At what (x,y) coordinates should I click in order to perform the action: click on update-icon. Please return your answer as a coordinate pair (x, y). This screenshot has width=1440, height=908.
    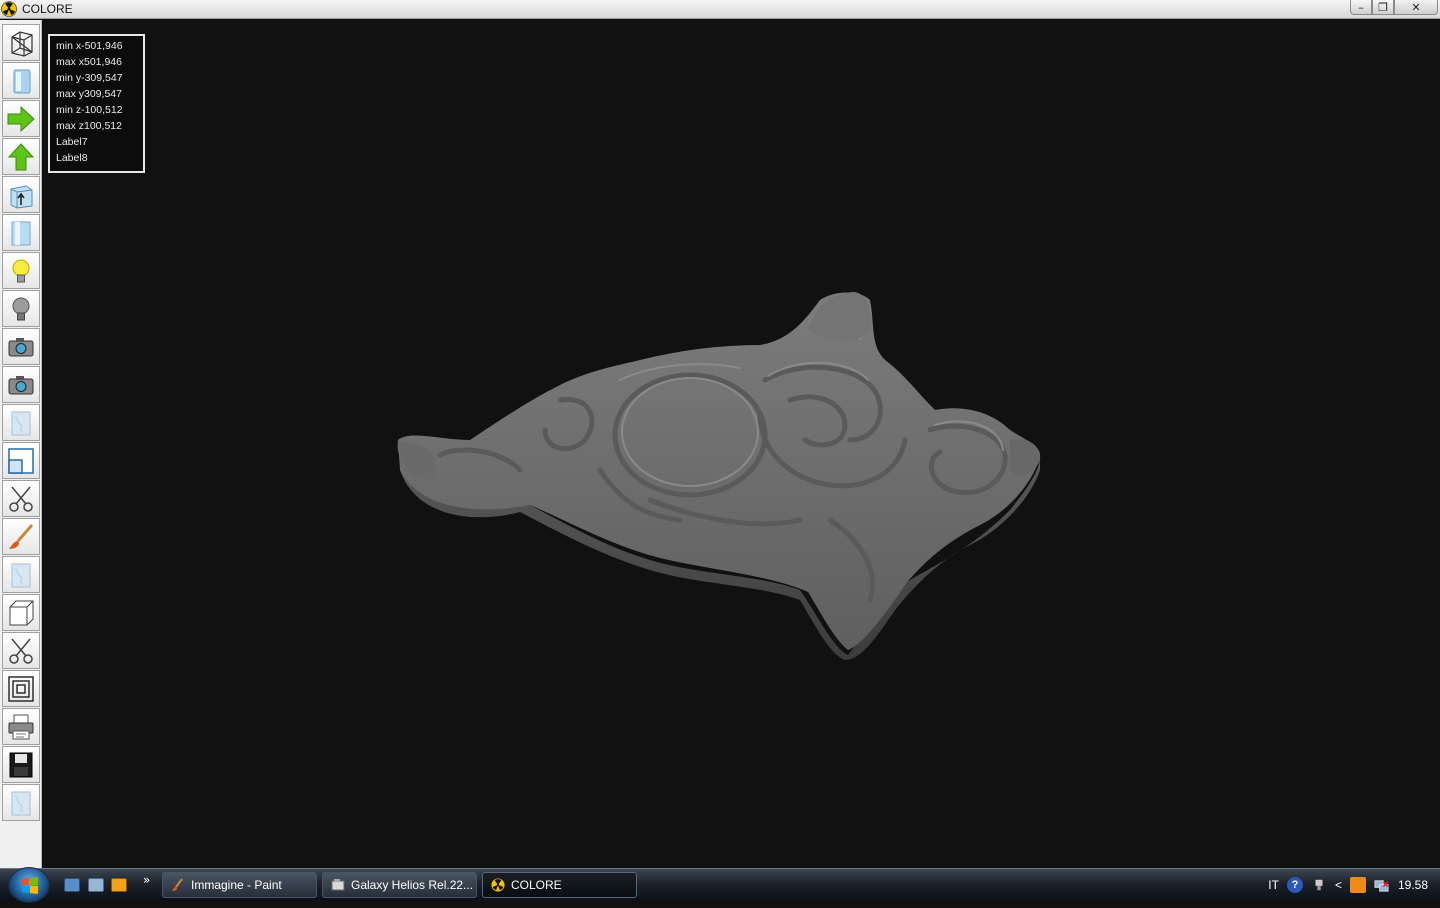
    Looking at the image, I should click on (1357, 885).